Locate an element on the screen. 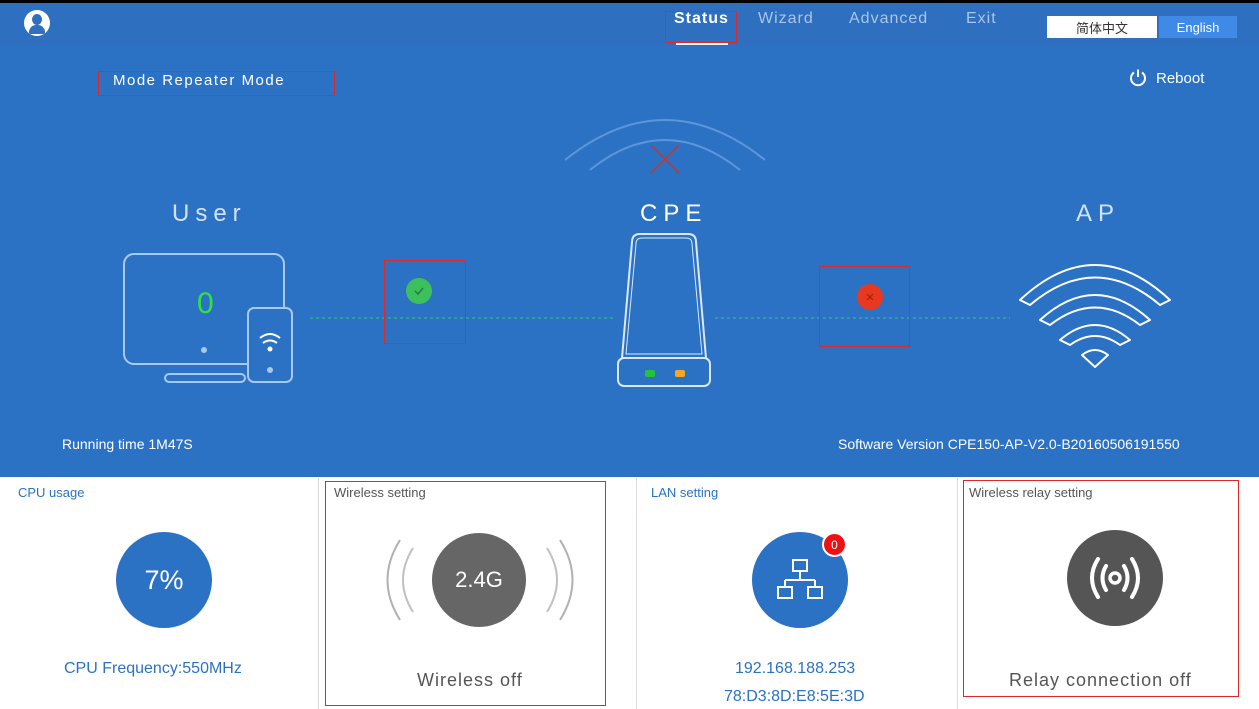 The width and height of the screenshot is (1259, 709). cpu-usage-circle: 7% is located at coordinates (164, 580).